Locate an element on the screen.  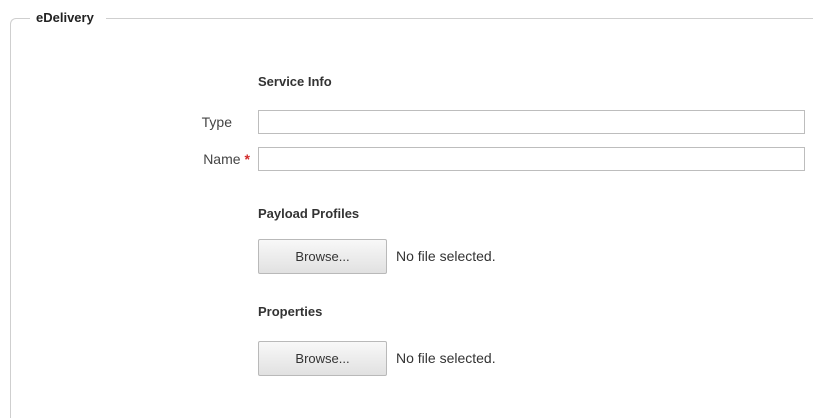
type-label: Type is located at coordinates (216, 122).